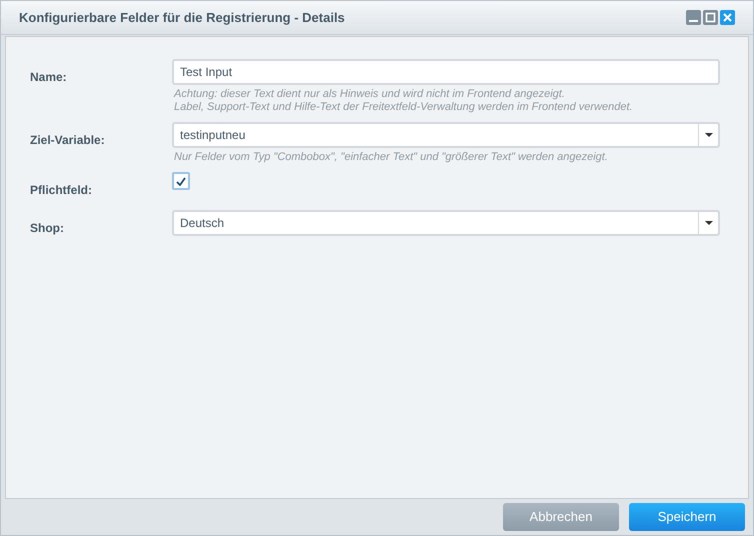  Describe the element at coordinates (61, 190) in the screenshot. I see `field-label: Pflichtfeld:` at that location.